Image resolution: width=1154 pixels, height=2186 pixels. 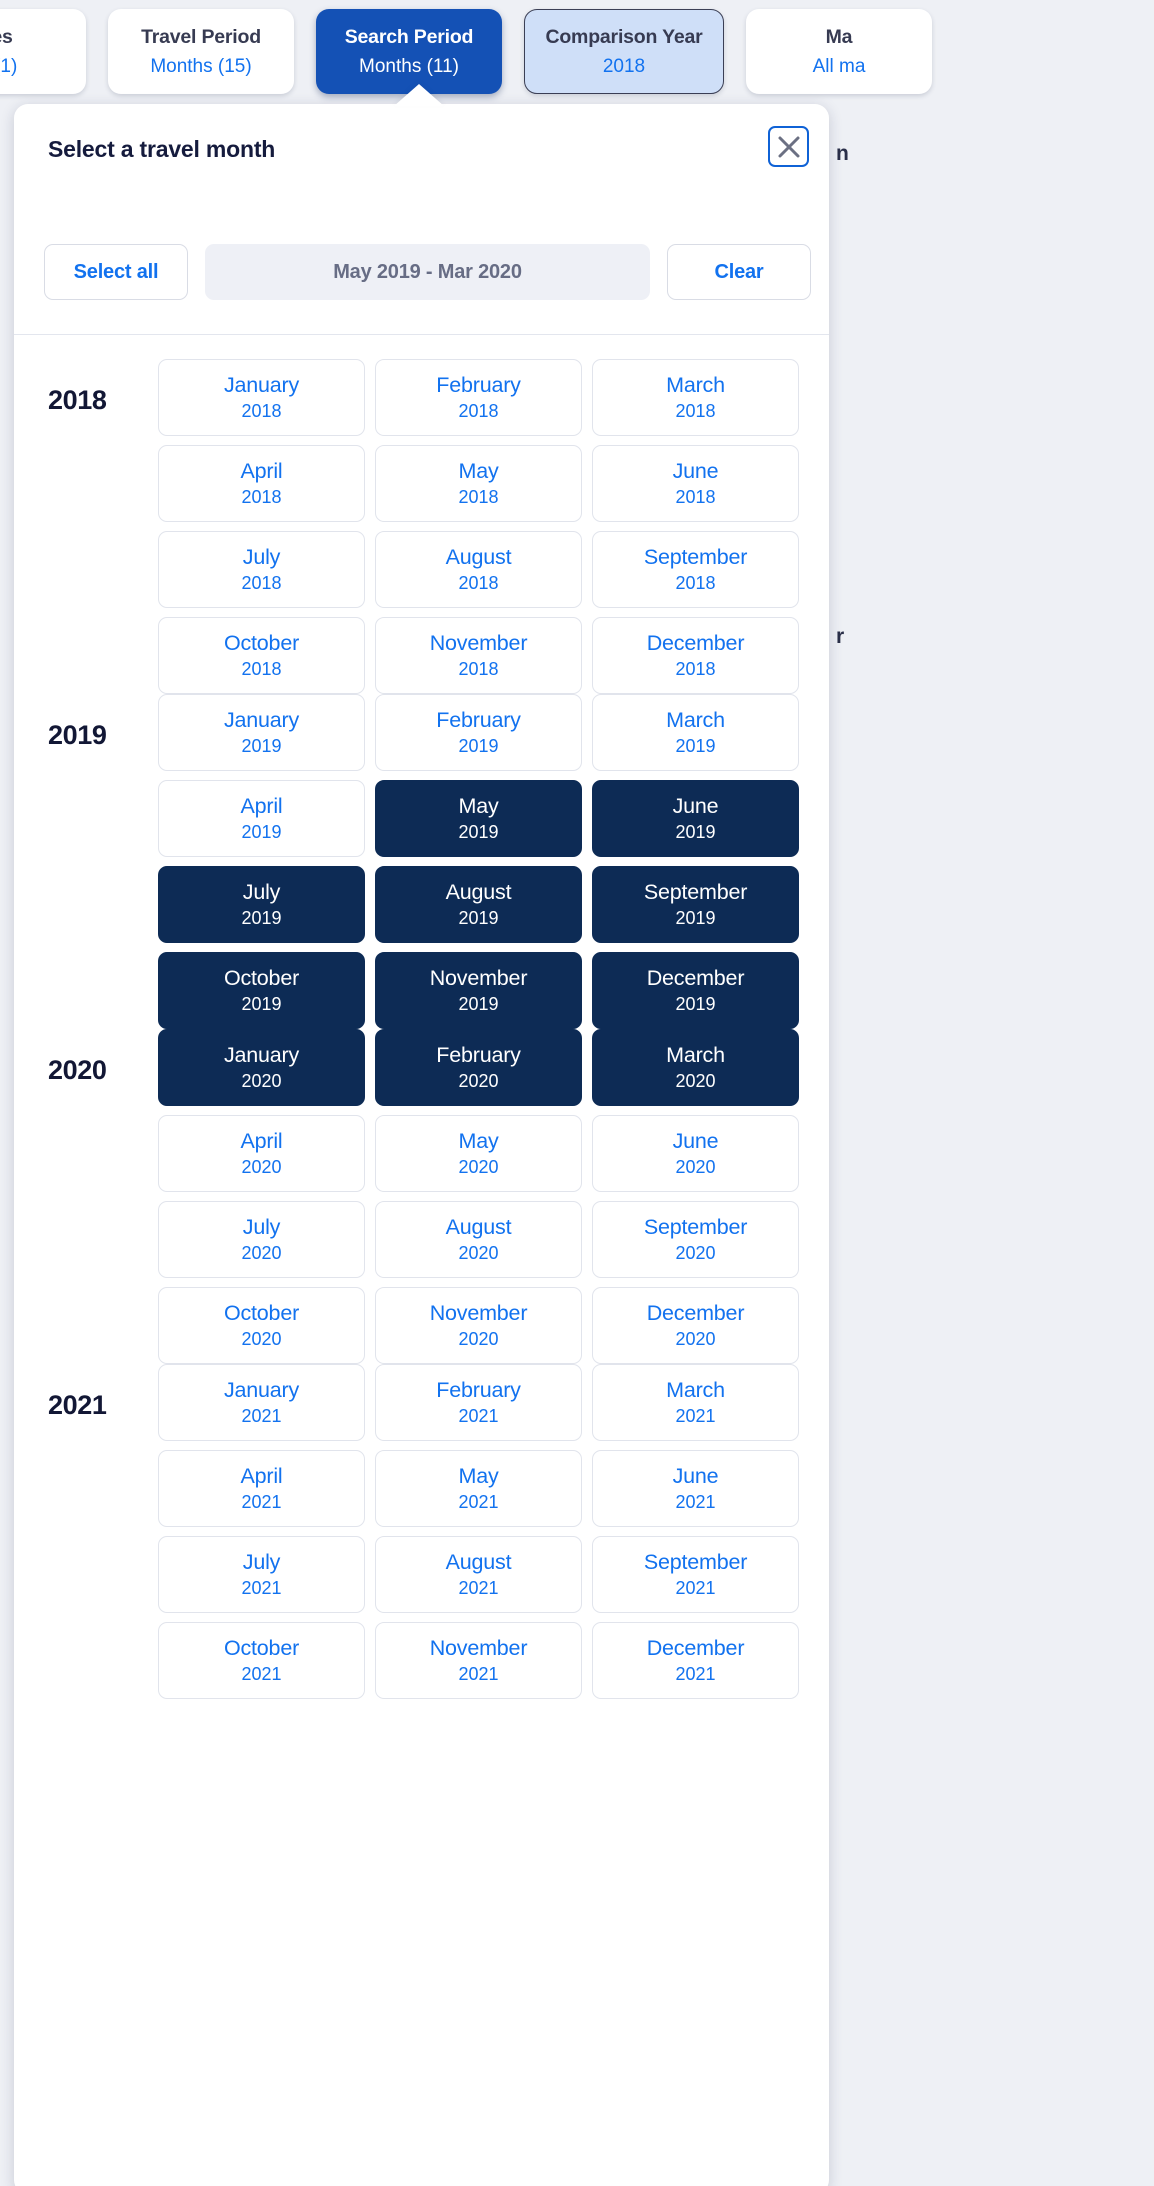 I want to click on month-cell: May 2021, so click(x=478, y=1488).